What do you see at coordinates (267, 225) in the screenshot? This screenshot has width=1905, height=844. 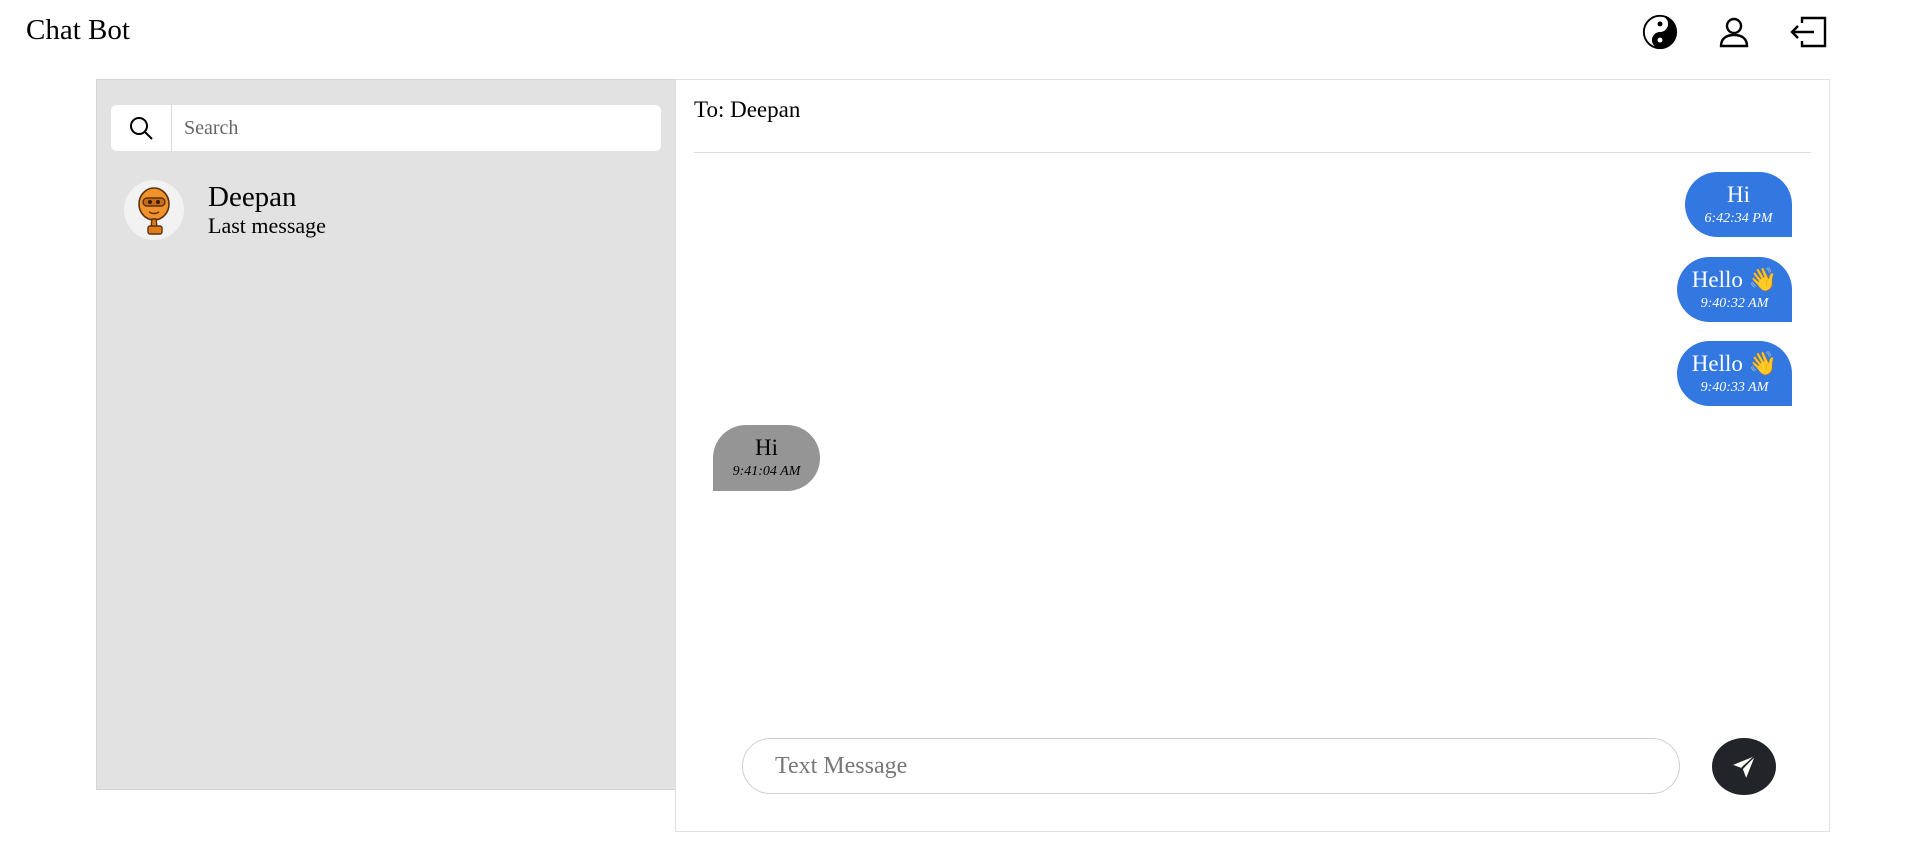 I see `contact-last-message: Last message` at bounding box center [267, 225].